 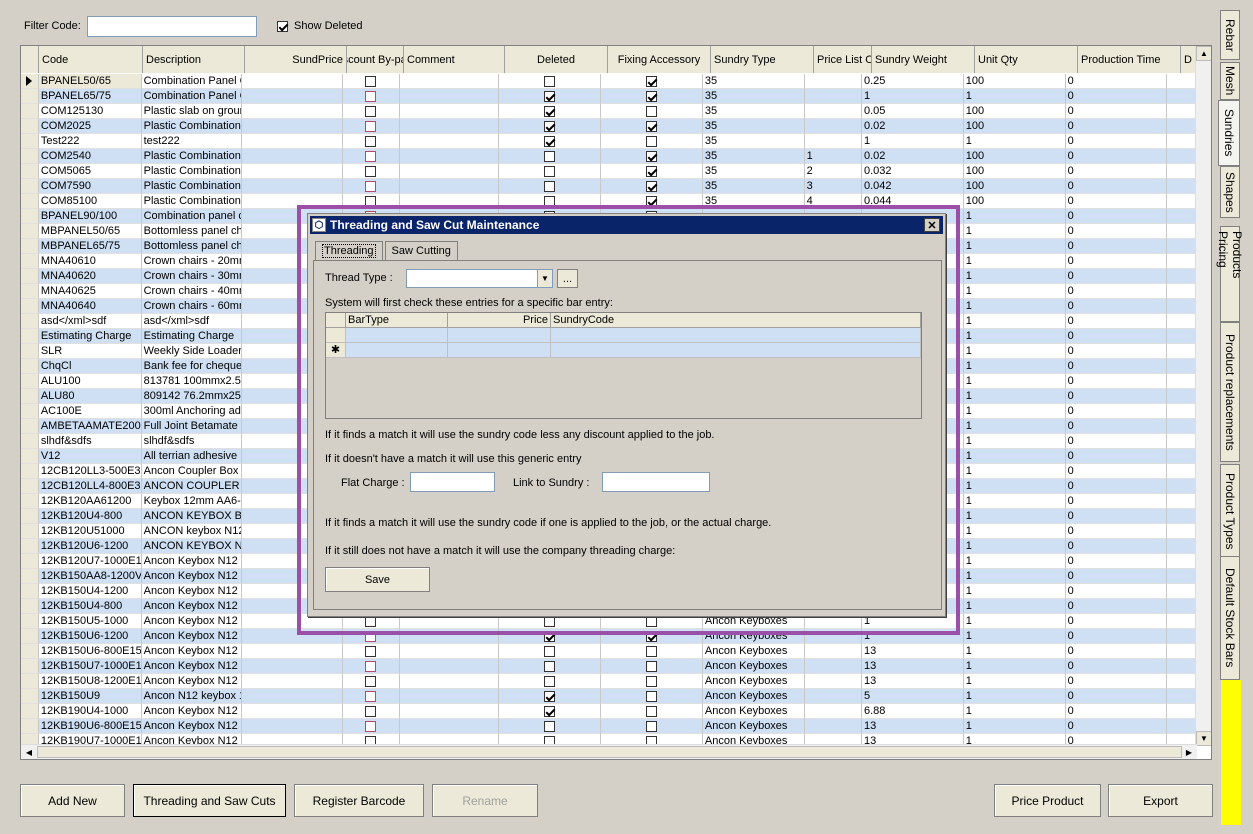 I want to click on table-row: COM7590 Plastic Combination c 35 3 0.042 100 0, so click(x=609, y=186).